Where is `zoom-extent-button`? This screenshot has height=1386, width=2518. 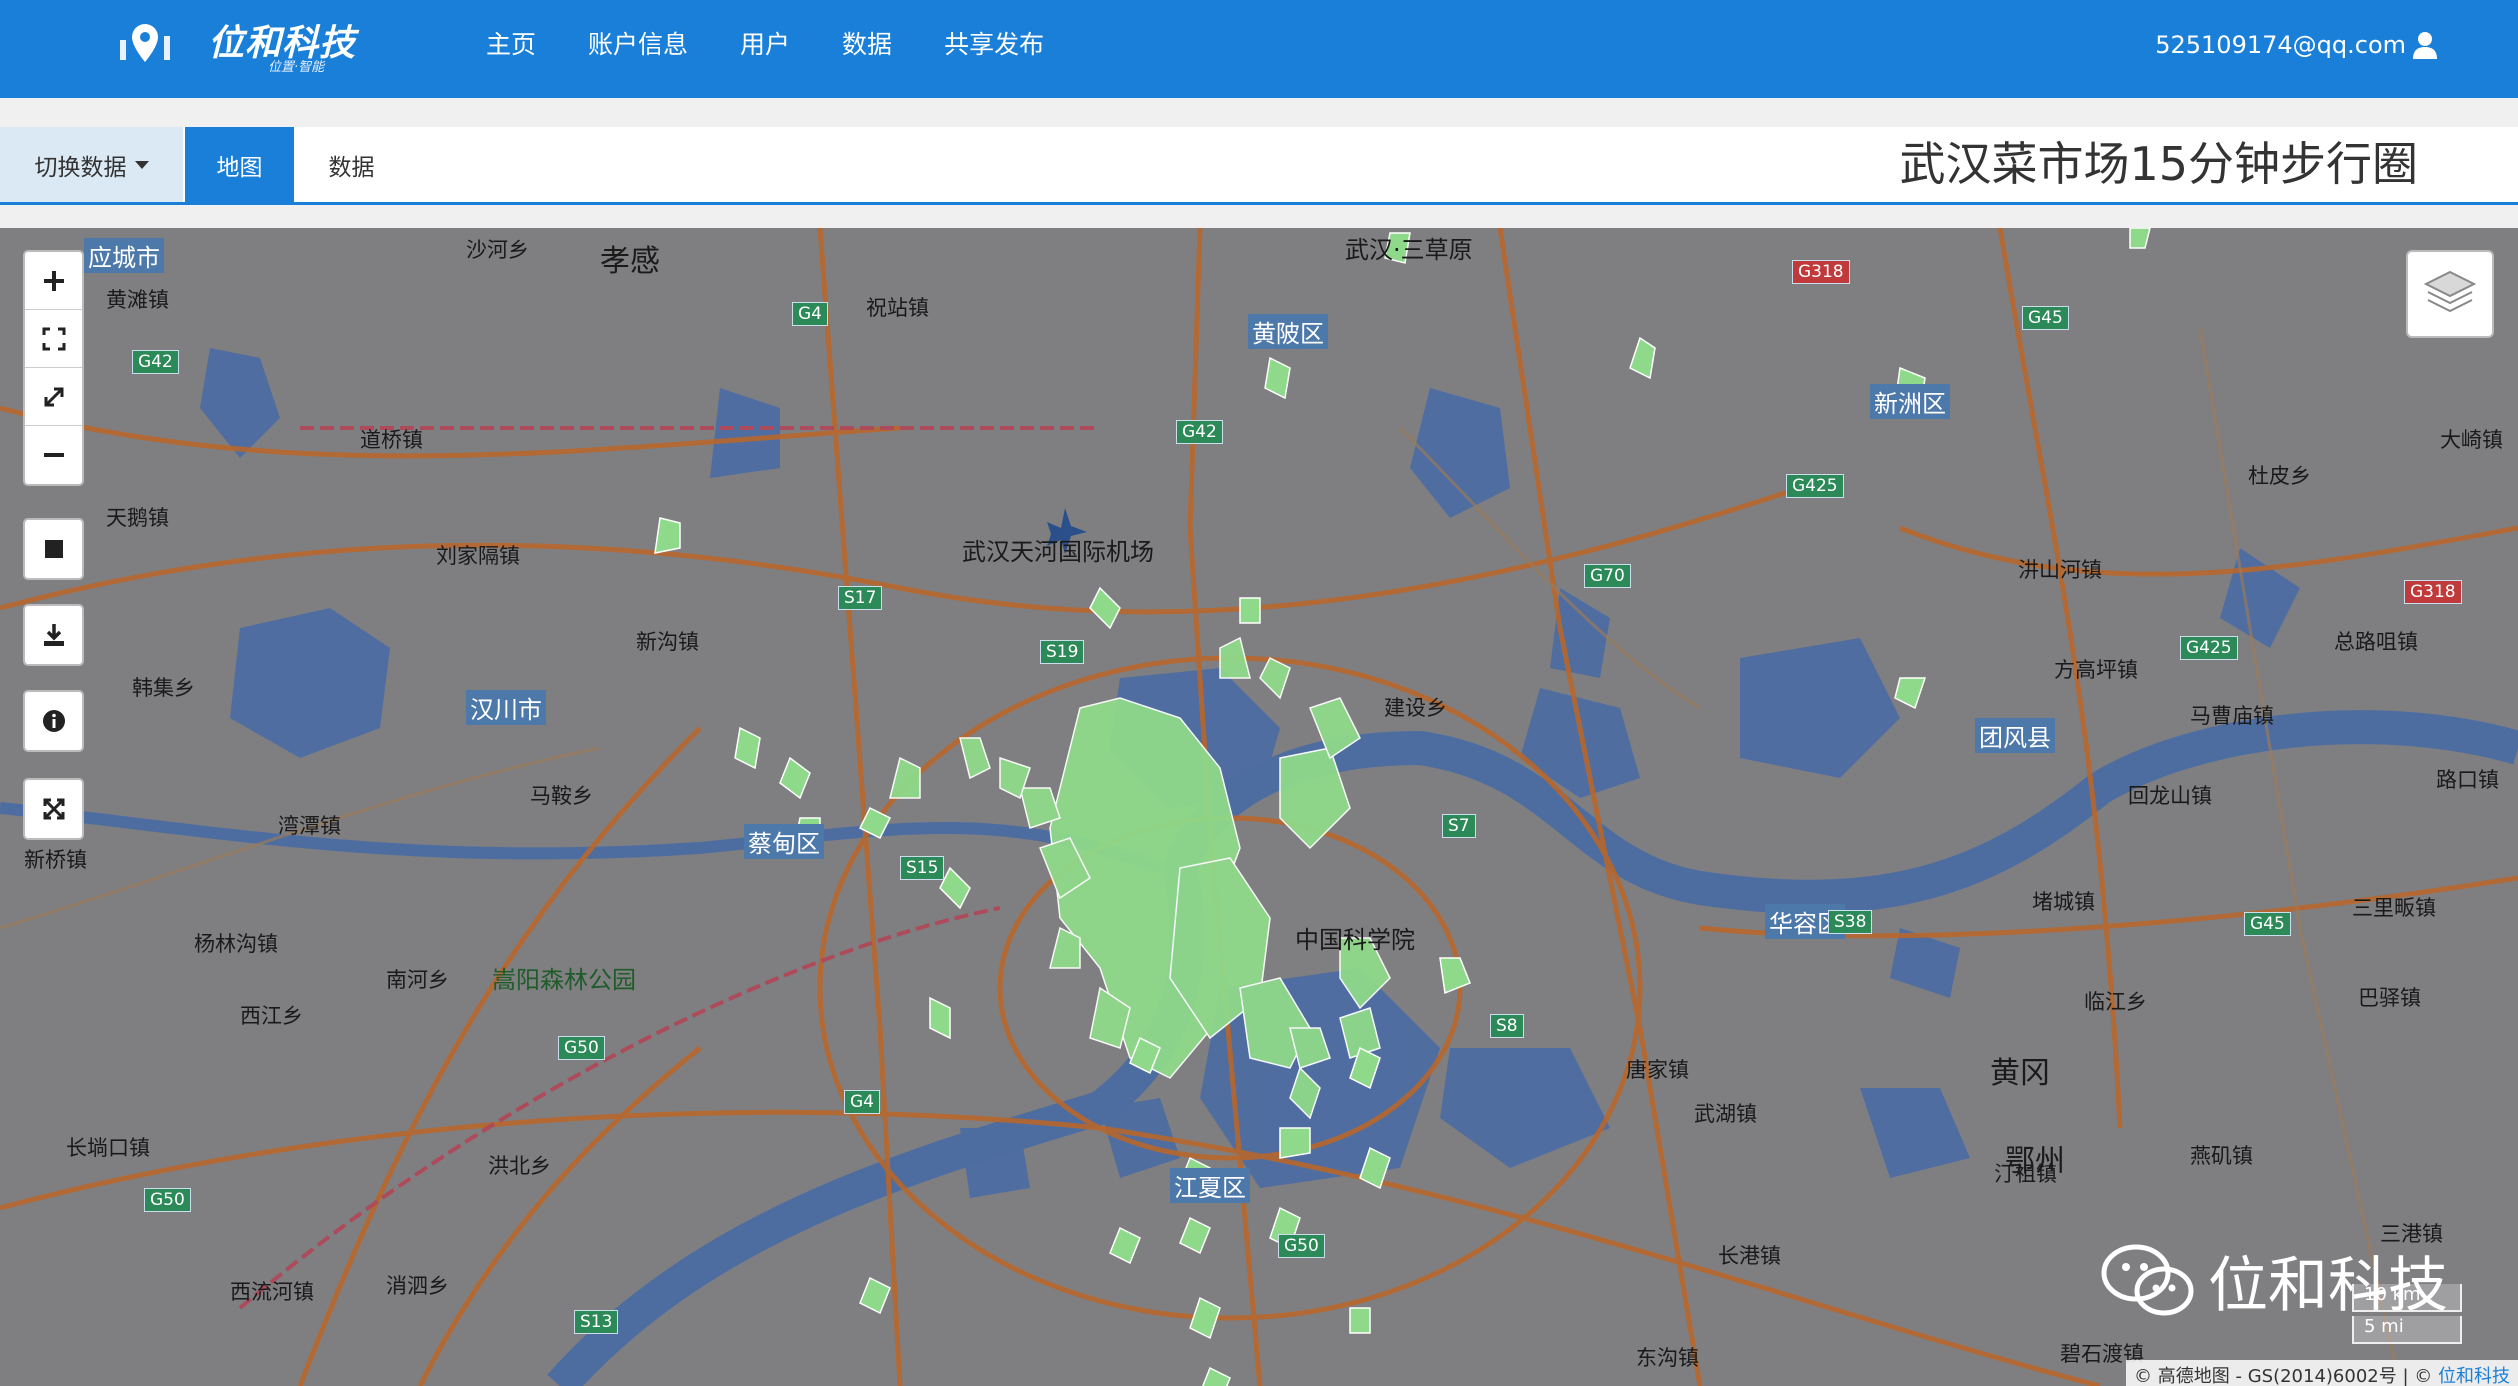 zoom-extent-button is located at coordinates (53, 339).